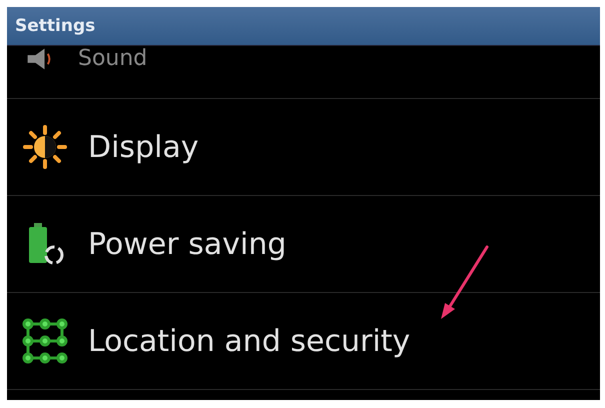 This screenshot has height=408, width=605. Describe the element at coordinates (55, 26) in the screenshot. I see `window-title: Settings` at that location.